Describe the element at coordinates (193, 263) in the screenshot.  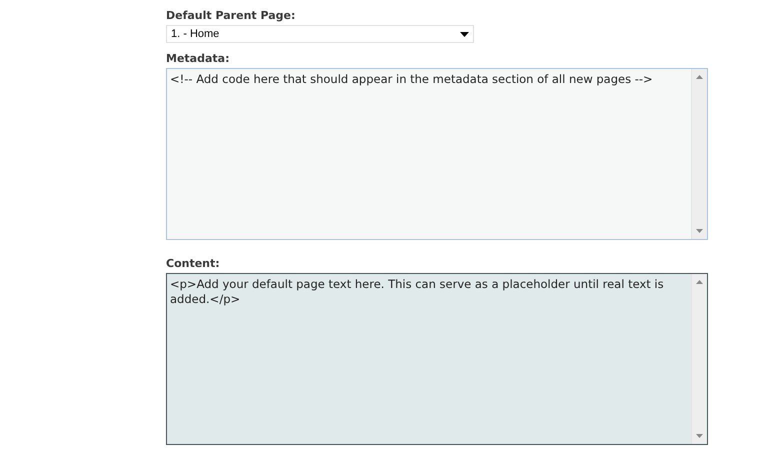
I see `field-label: Content:` at that location.